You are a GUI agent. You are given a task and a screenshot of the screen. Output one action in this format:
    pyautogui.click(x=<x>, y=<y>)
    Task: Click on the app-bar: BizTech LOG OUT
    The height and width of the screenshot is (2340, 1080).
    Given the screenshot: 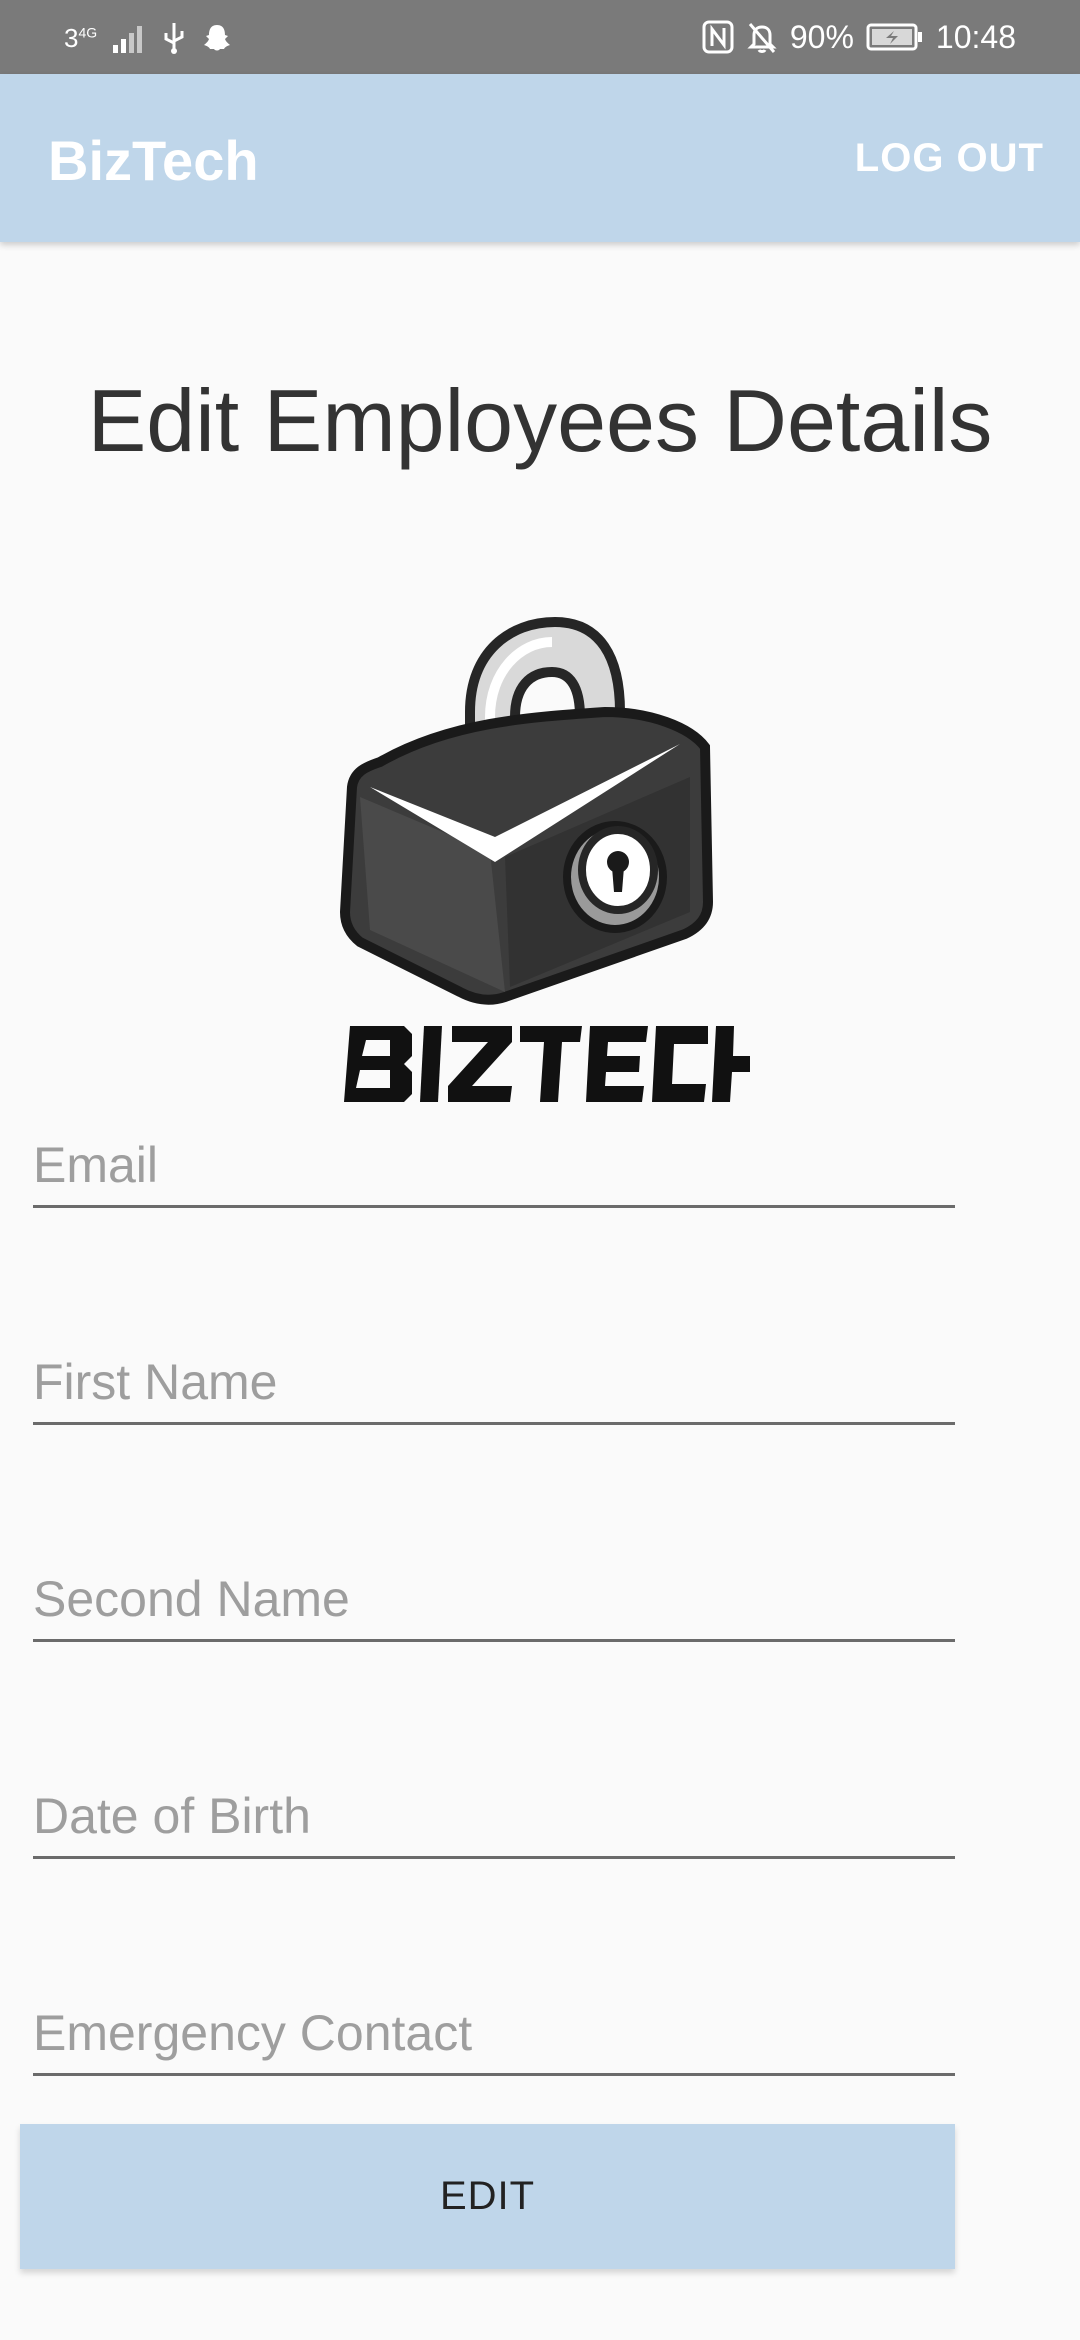 What is the action you would take?
    pyautogui.click(x=540, y=158)
    